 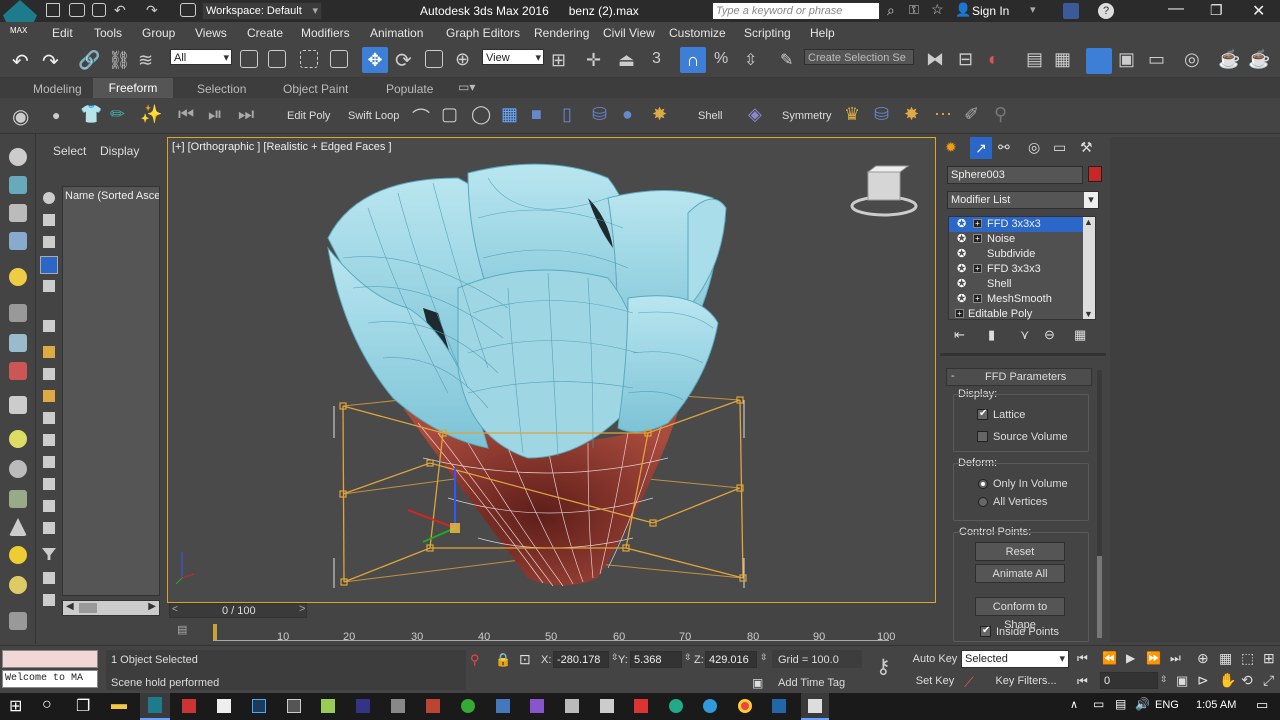 I want to click on search-icon: ⌕, so click(x=891, y=10).